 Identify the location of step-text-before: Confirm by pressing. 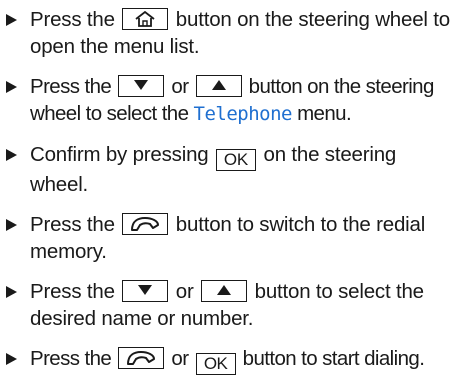
(119, 154).